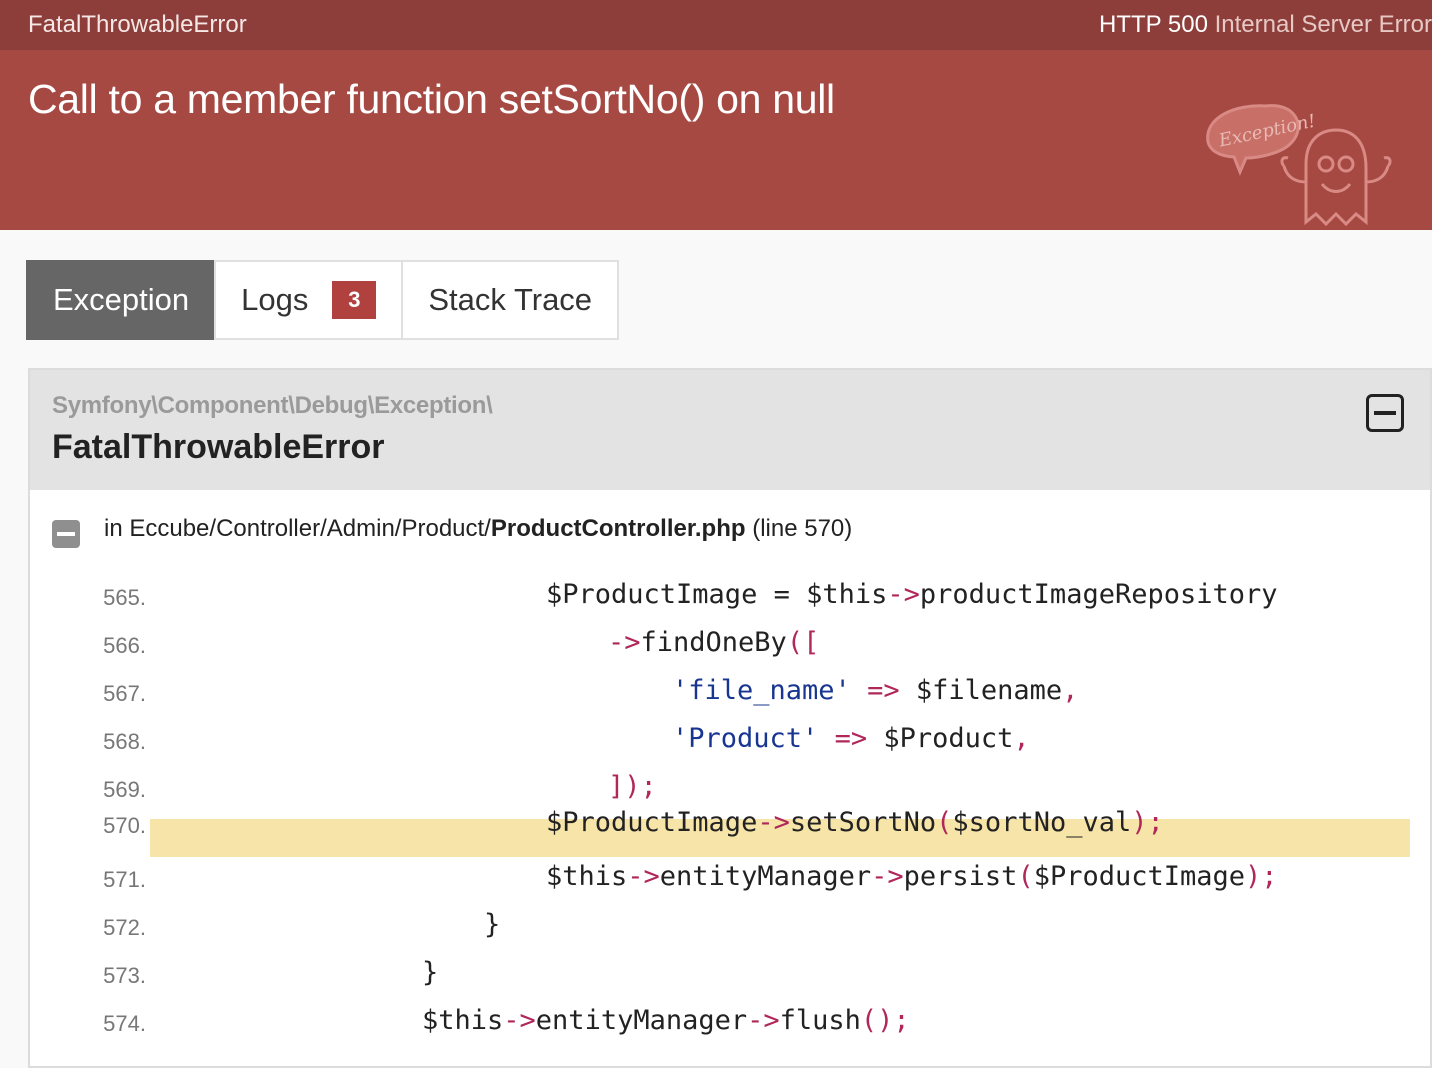 This screenshot has width=1432, height=1068. Describe the element at coordinates (124, 825) in the screenshot. I see `line-number: 570.` at that location.